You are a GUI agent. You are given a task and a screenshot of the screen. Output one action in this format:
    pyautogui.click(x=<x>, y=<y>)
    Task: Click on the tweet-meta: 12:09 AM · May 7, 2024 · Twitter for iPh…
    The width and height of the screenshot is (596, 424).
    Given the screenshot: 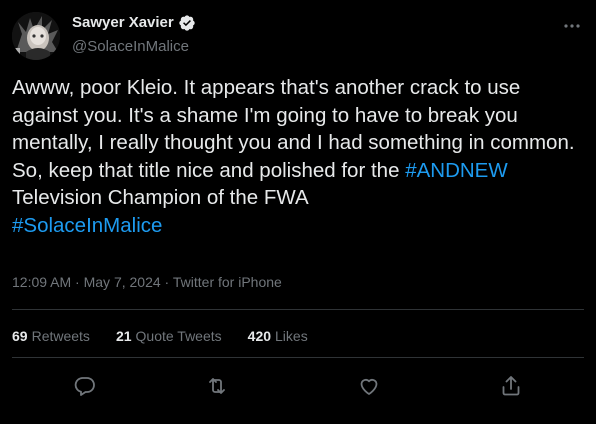 What is the action you would take?
    pyautogui.click(x=147, y=282)
    